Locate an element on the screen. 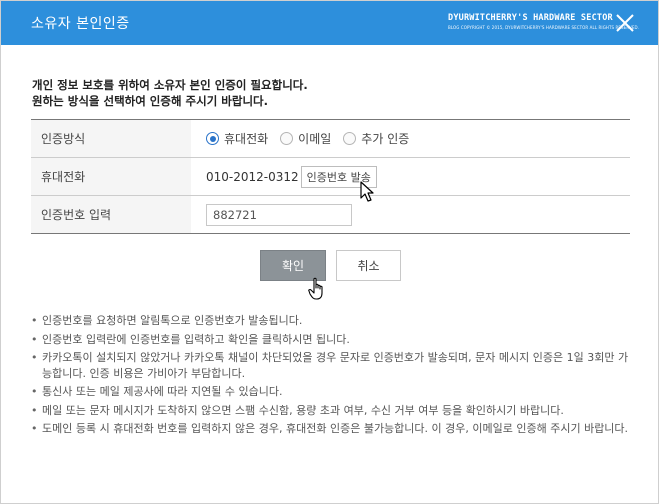 The width and height of the screenshot is (659, 504). radio-phone-label: 휴대전화 is located at coordinates (246, 138).